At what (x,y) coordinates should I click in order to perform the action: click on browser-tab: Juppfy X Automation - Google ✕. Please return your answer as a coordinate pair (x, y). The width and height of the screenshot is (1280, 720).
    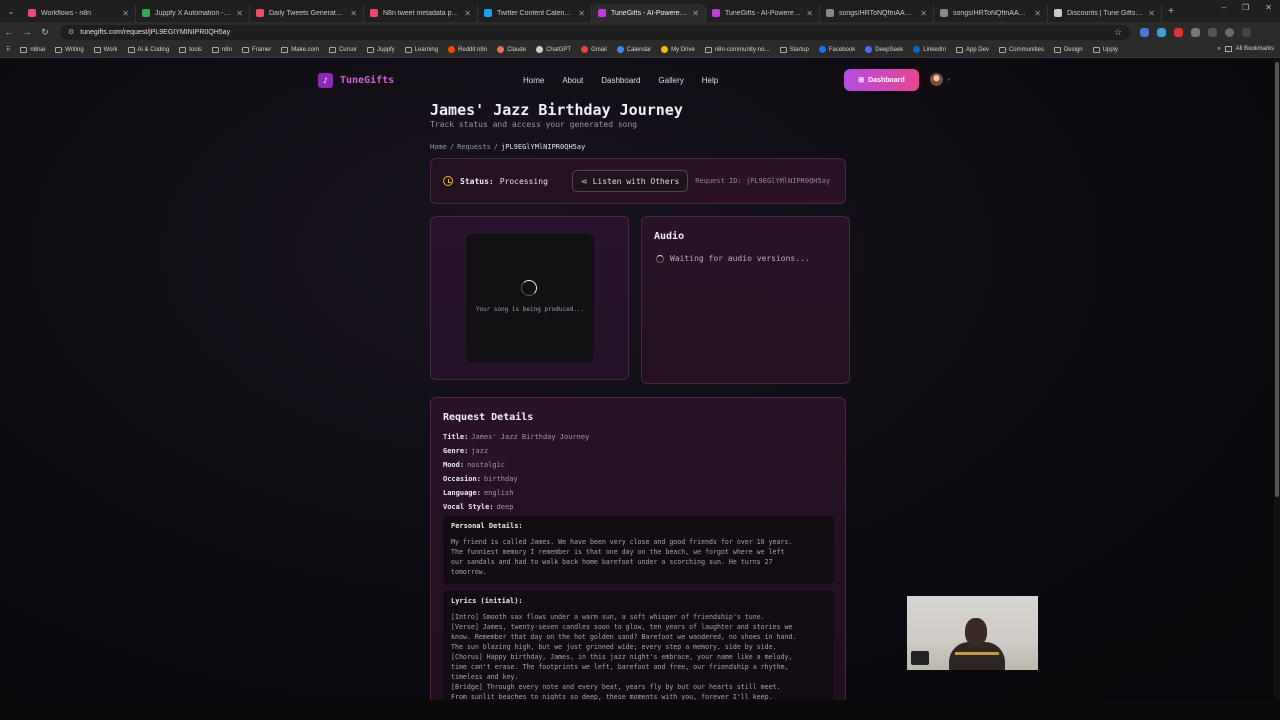
    Looking at the image, I should click on (193, 13).